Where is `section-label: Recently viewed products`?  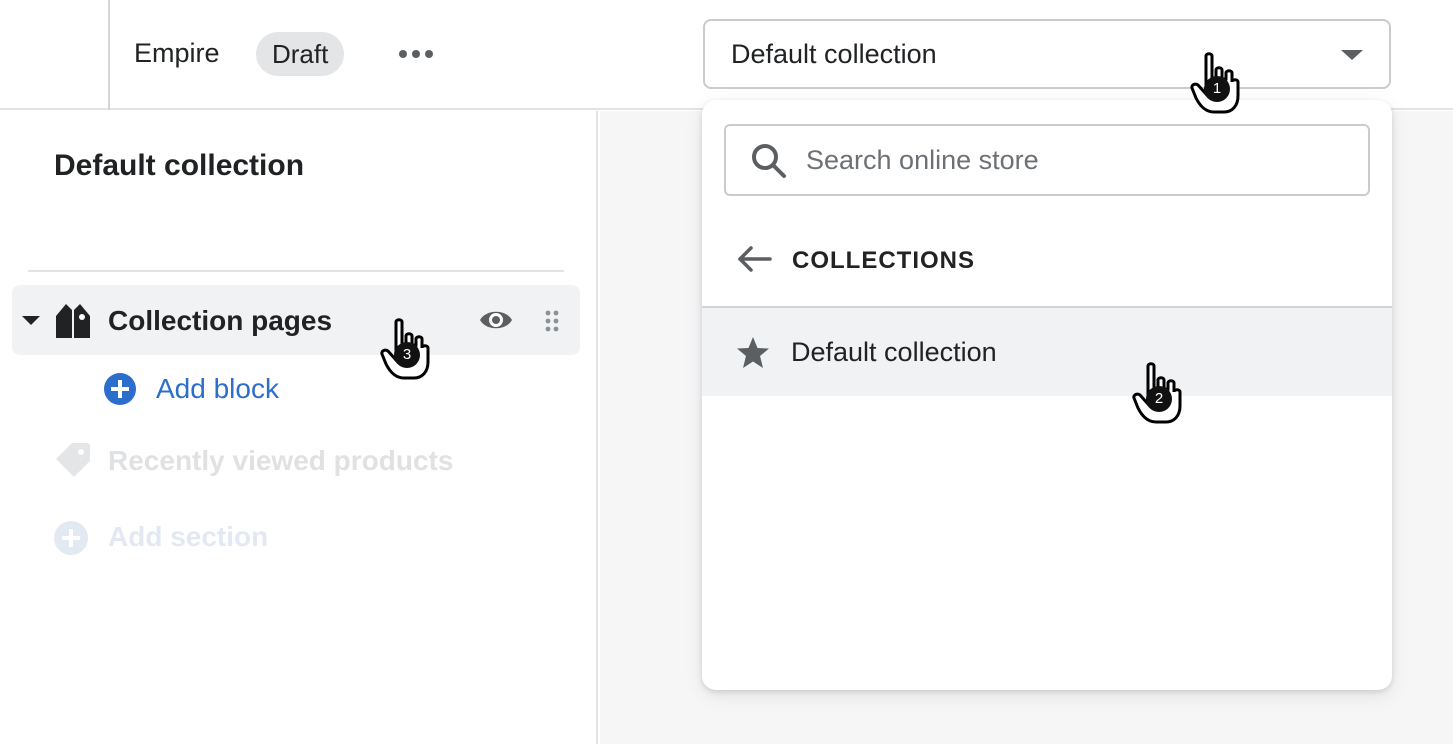 section-label: Recently viewed products is located at coordinates (281, 460).